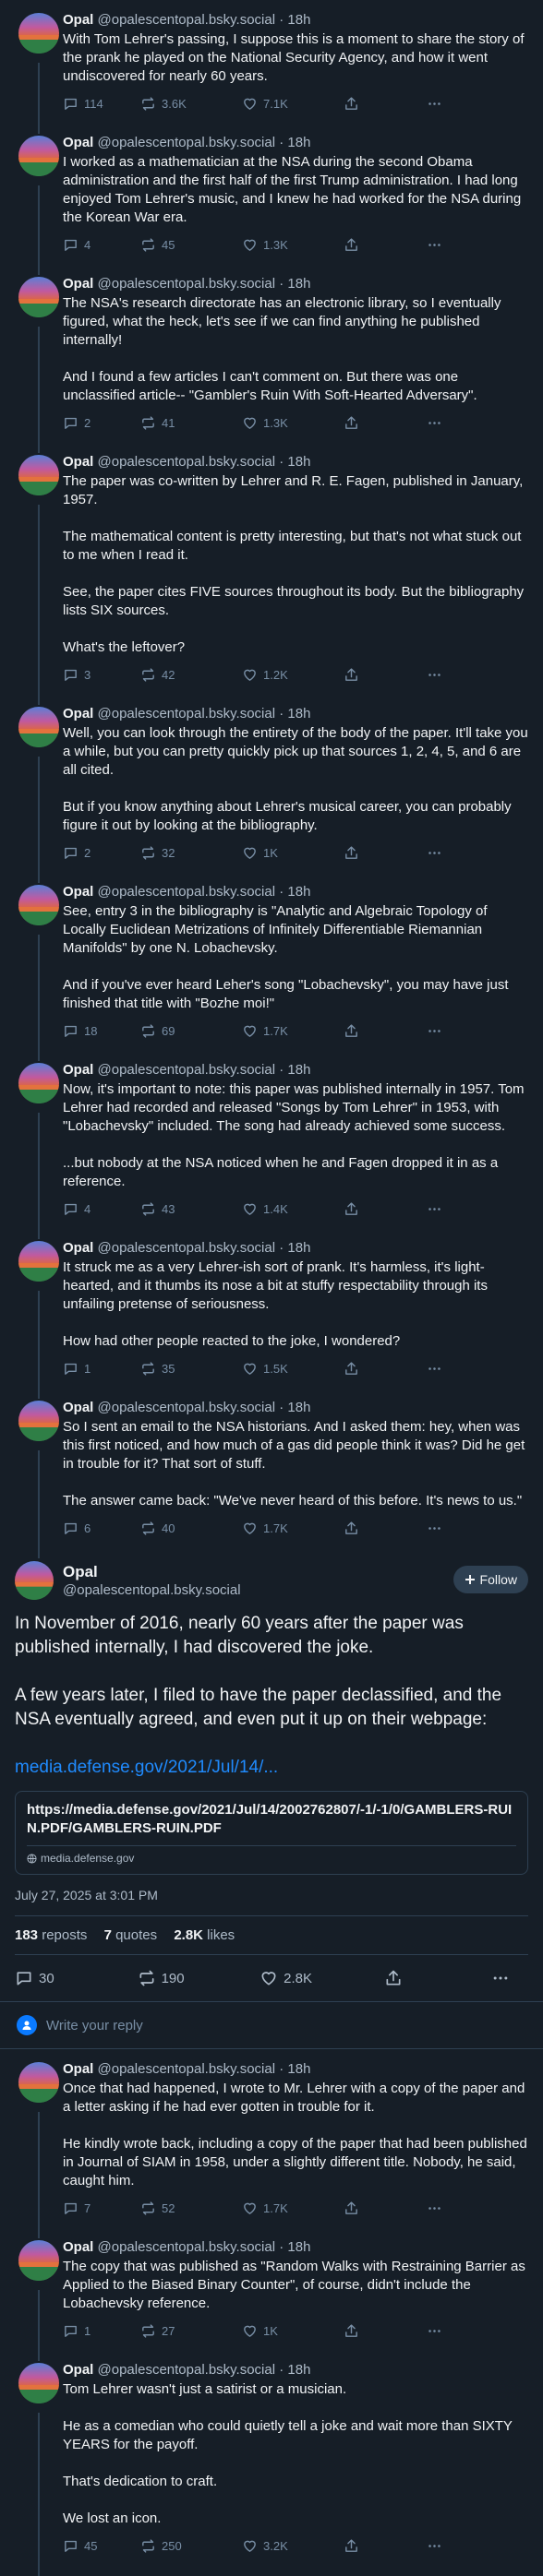 The image size is (543, 2576). I want to click on like-button: 1.3K, so click(293, 423).